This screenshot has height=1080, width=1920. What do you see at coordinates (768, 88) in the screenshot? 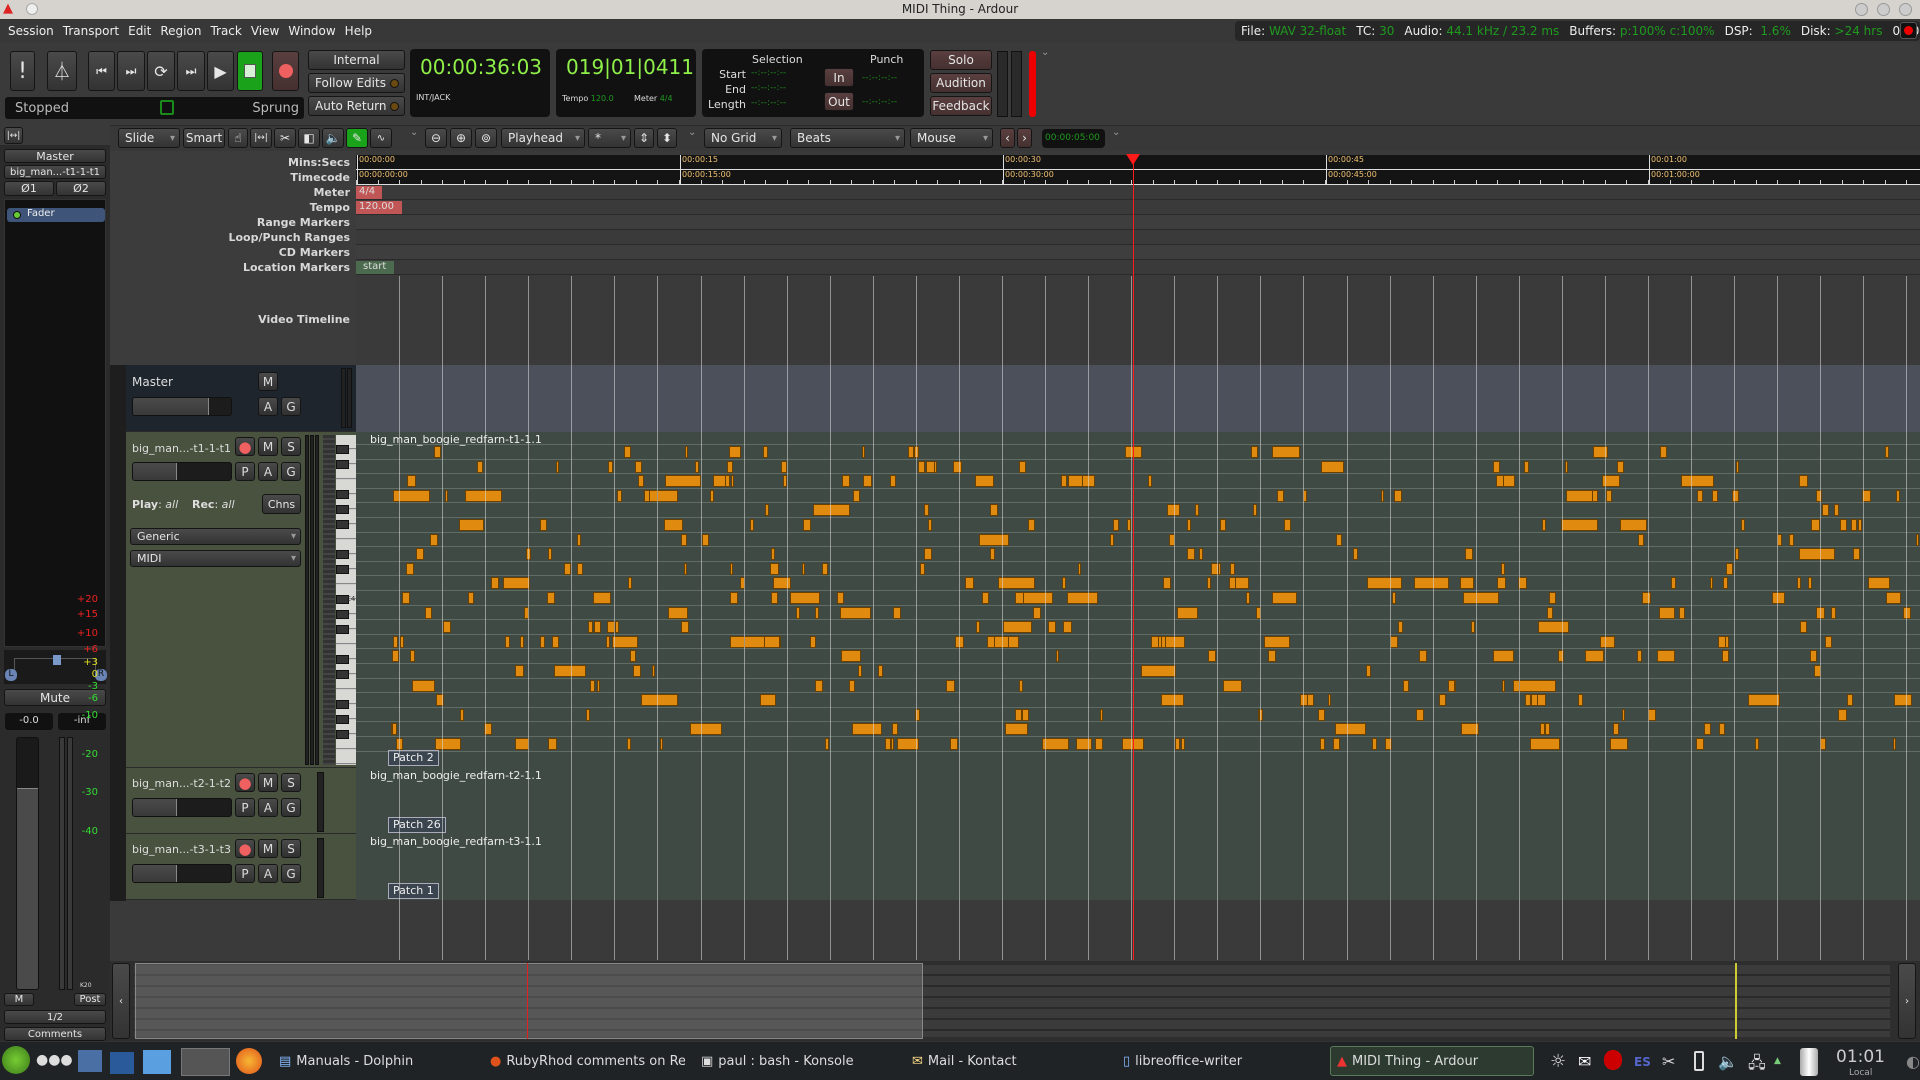
I see `selection-end-clock: --:--:--:--` at bounding box center [768, 88].